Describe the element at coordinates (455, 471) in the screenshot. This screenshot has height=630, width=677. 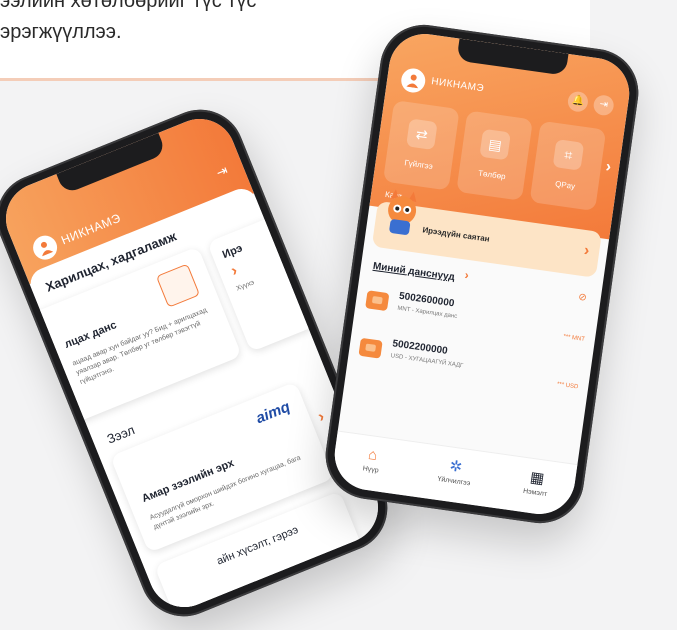
I see `tab-services: ✲ Үйлчилгээ` at that location.